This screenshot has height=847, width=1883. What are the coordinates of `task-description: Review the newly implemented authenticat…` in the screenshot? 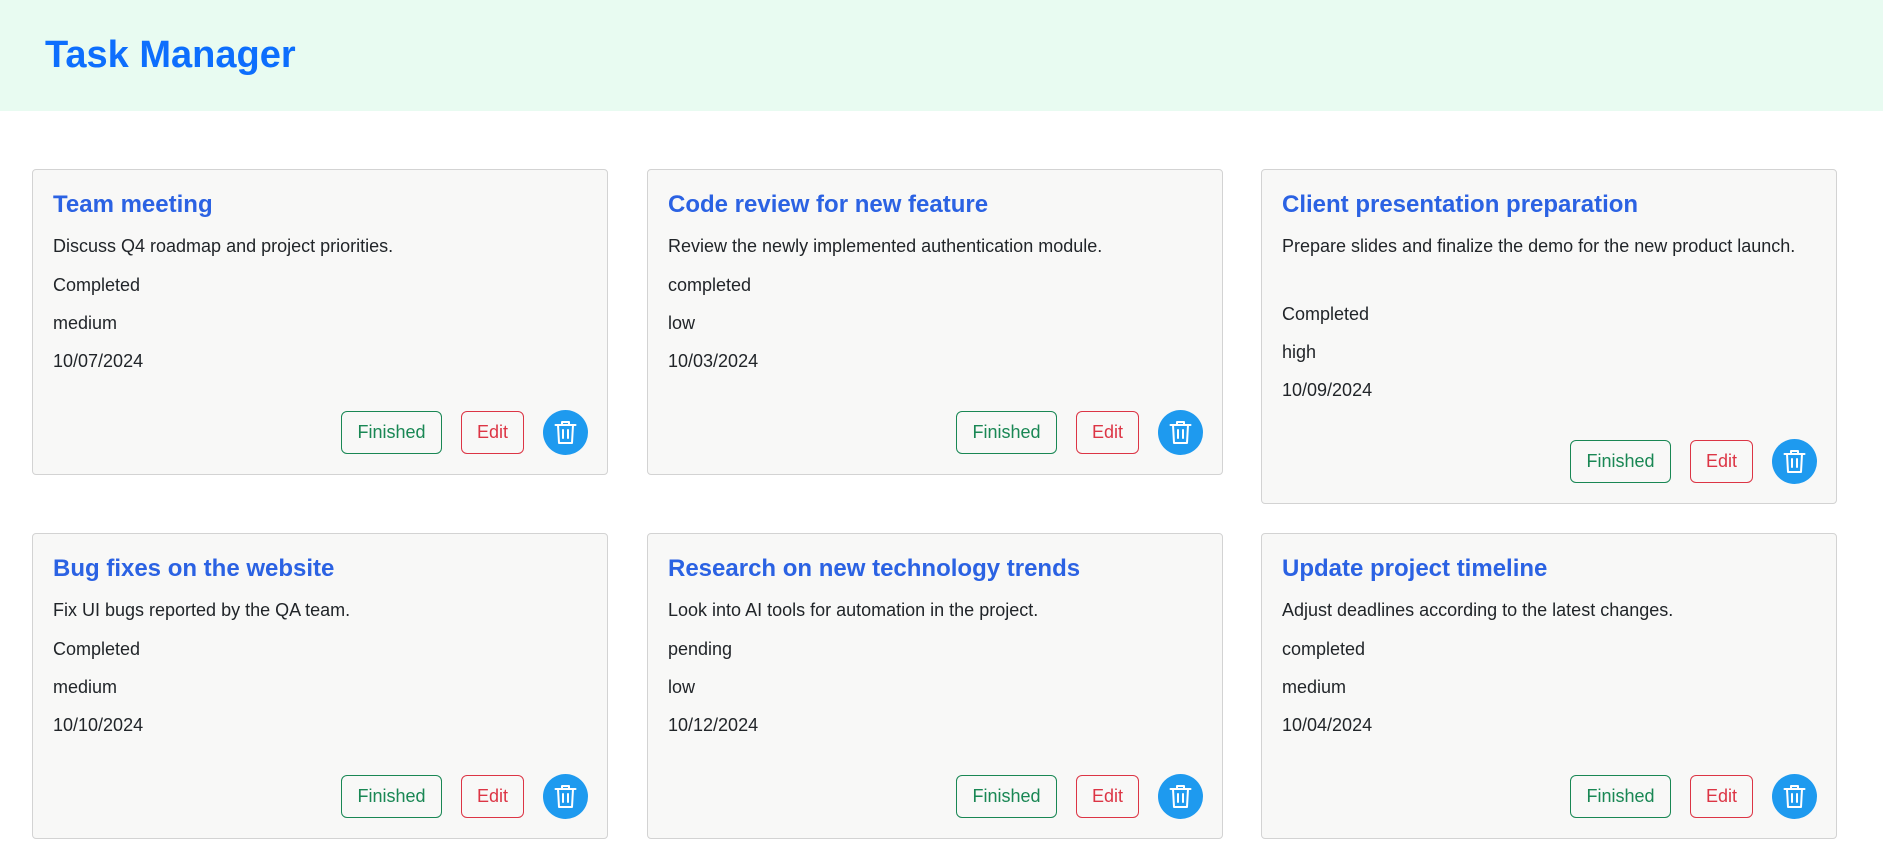 It's located at (885, 246).